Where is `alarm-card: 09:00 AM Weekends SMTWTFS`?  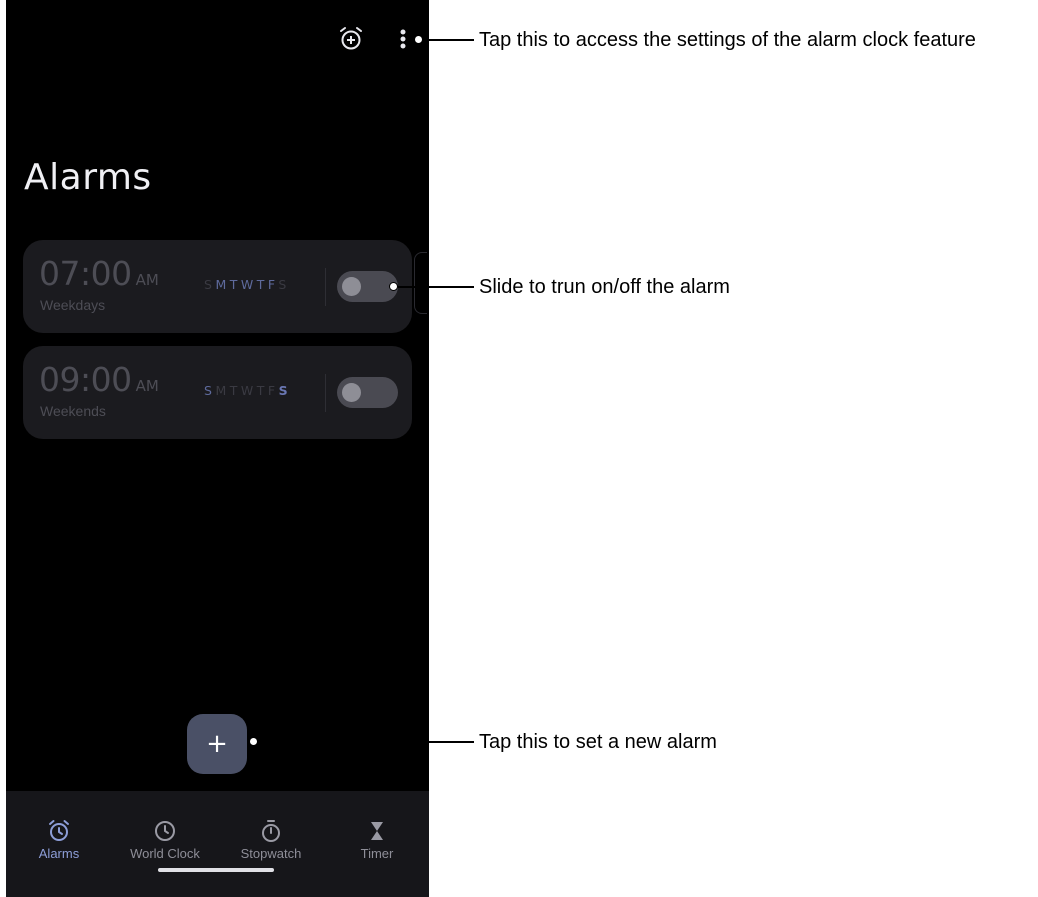
alarm-card: 09:00 AM Weekends SMTWTFS is located at coordinates (217, 392).